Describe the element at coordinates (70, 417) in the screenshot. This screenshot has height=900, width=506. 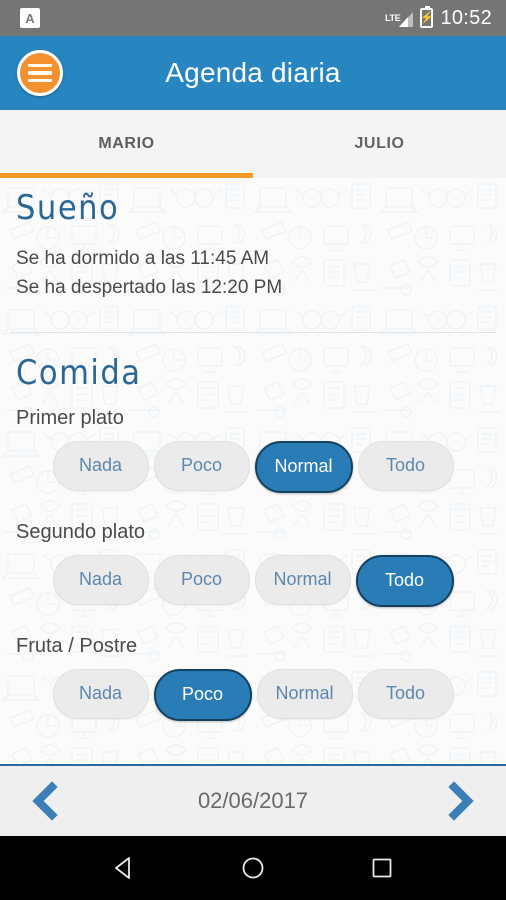
I see `field-label-primer-plato: Primer plato` at that location.